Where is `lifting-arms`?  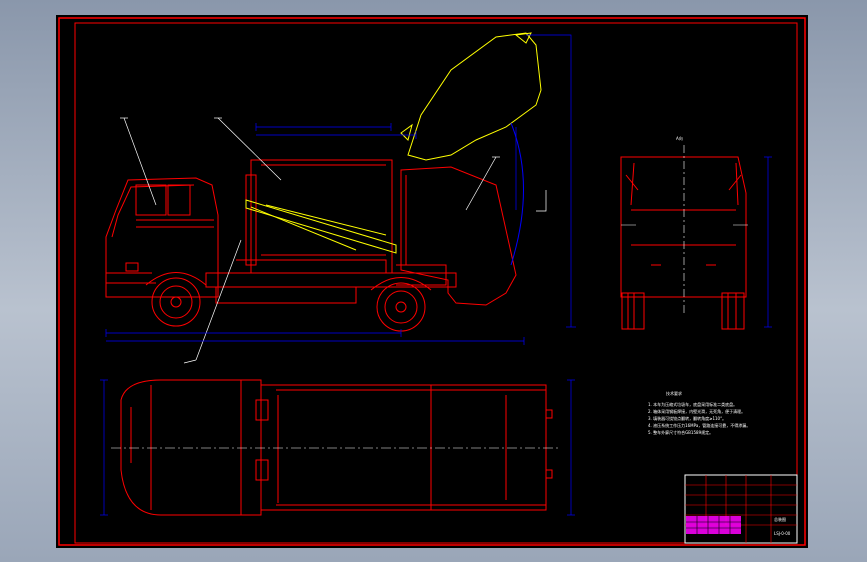 lifting-arms is located at coordinates (329, 188).